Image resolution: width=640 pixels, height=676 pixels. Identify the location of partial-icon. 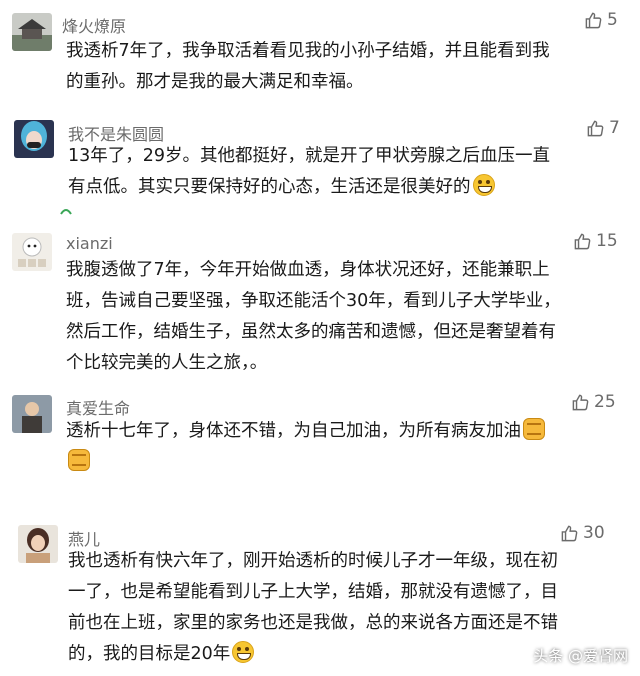
(66, 212).